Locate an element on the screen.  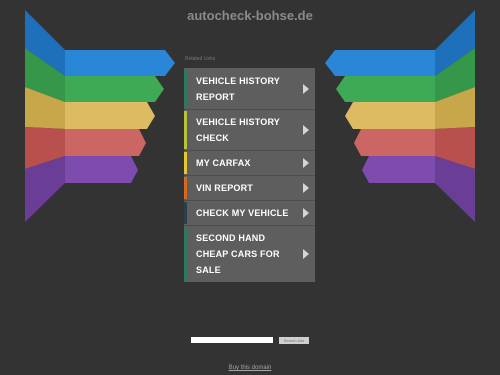
menu-item-vin-report: VIN REPORT is located at coordinates (249, 188).